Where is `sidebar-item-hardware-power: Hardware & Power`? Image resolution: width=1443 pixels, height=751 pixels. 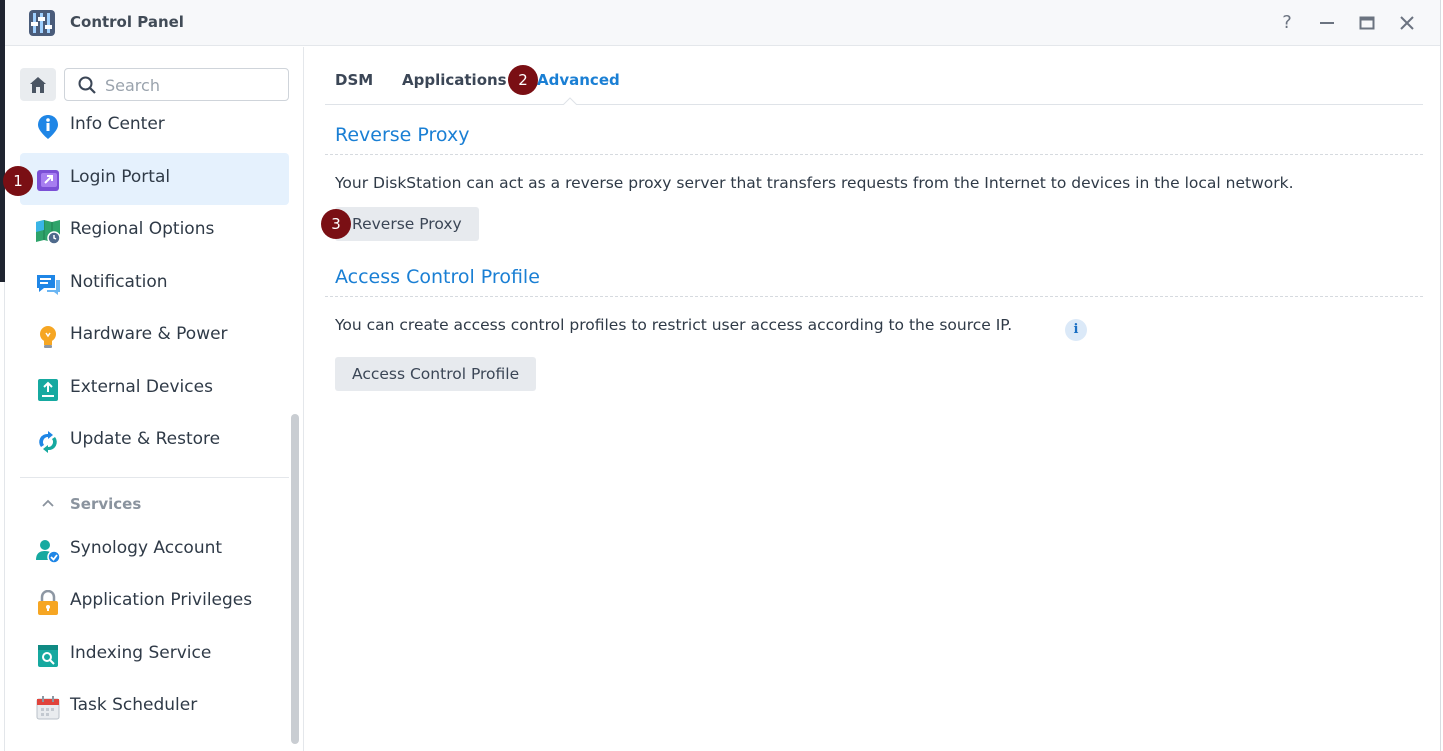
sidebar-item-hardware-power: Hardware & Power is located at coordinates (154, 336).